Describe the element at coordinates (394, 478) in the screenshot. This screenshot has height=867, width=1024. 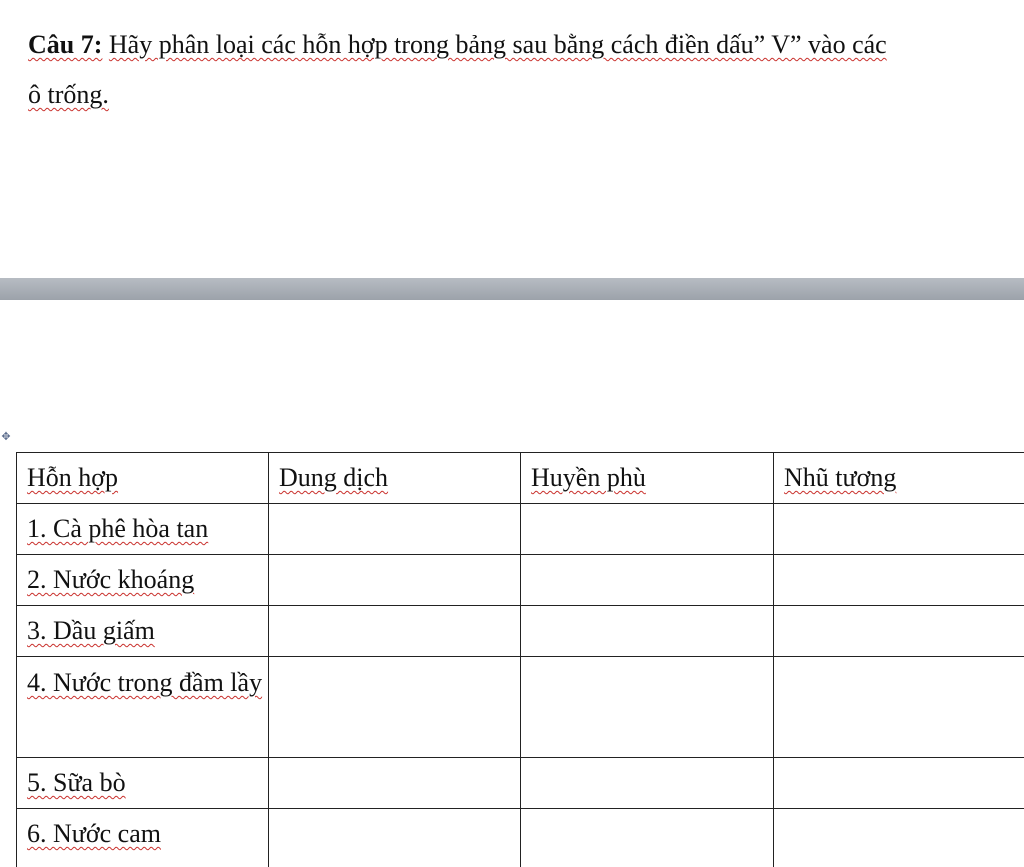
I see `header-cell-solution: Dung dịch` at that location.